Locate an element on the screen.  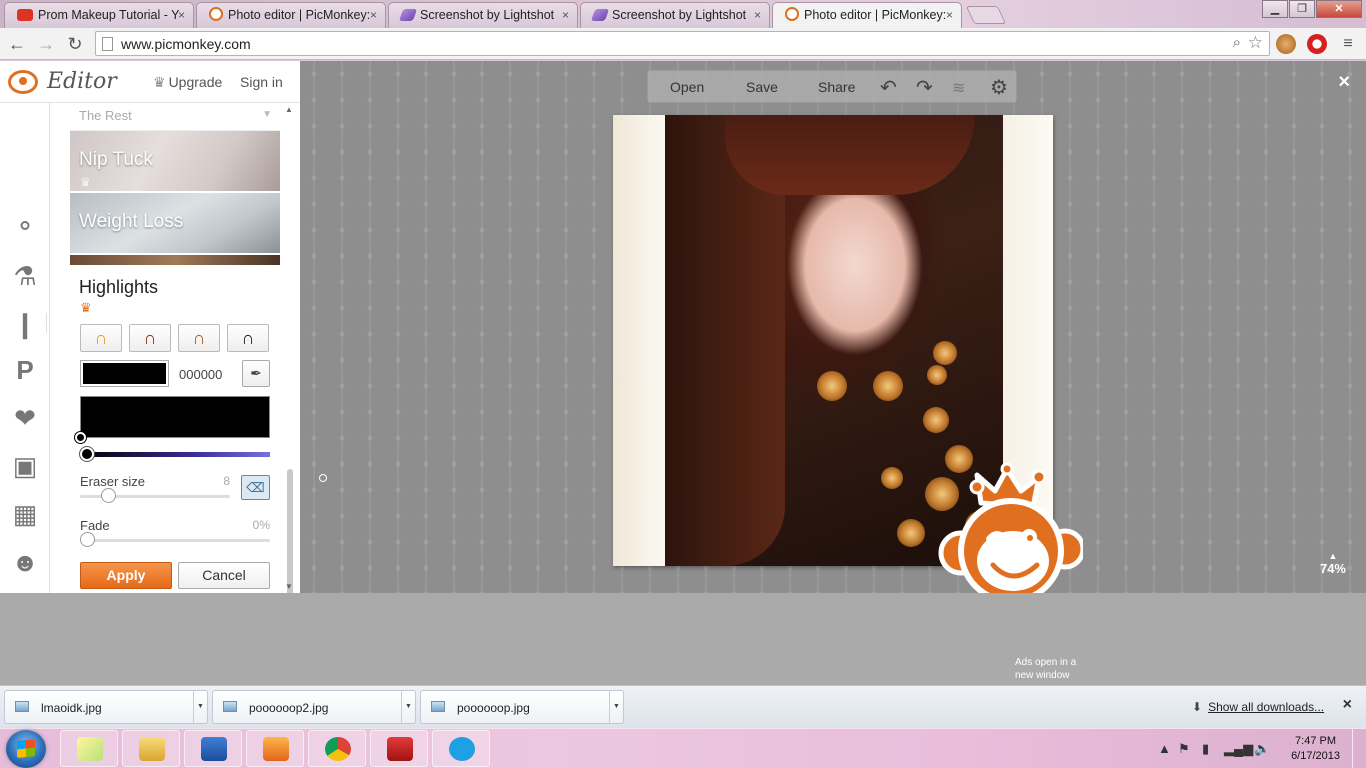
search-icon: ⌕ is located at coordinates (1237, 42).